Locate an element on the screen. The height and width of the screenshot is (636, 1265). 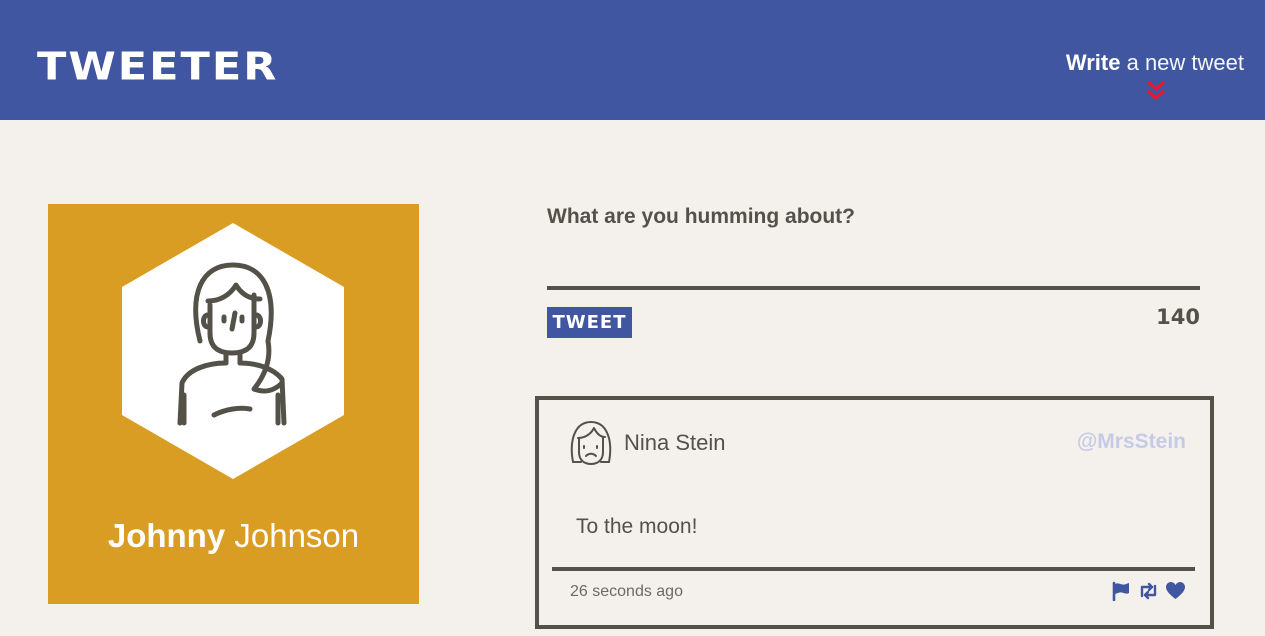
profile-last-name: Johnson is located at coordinates (292, 535).